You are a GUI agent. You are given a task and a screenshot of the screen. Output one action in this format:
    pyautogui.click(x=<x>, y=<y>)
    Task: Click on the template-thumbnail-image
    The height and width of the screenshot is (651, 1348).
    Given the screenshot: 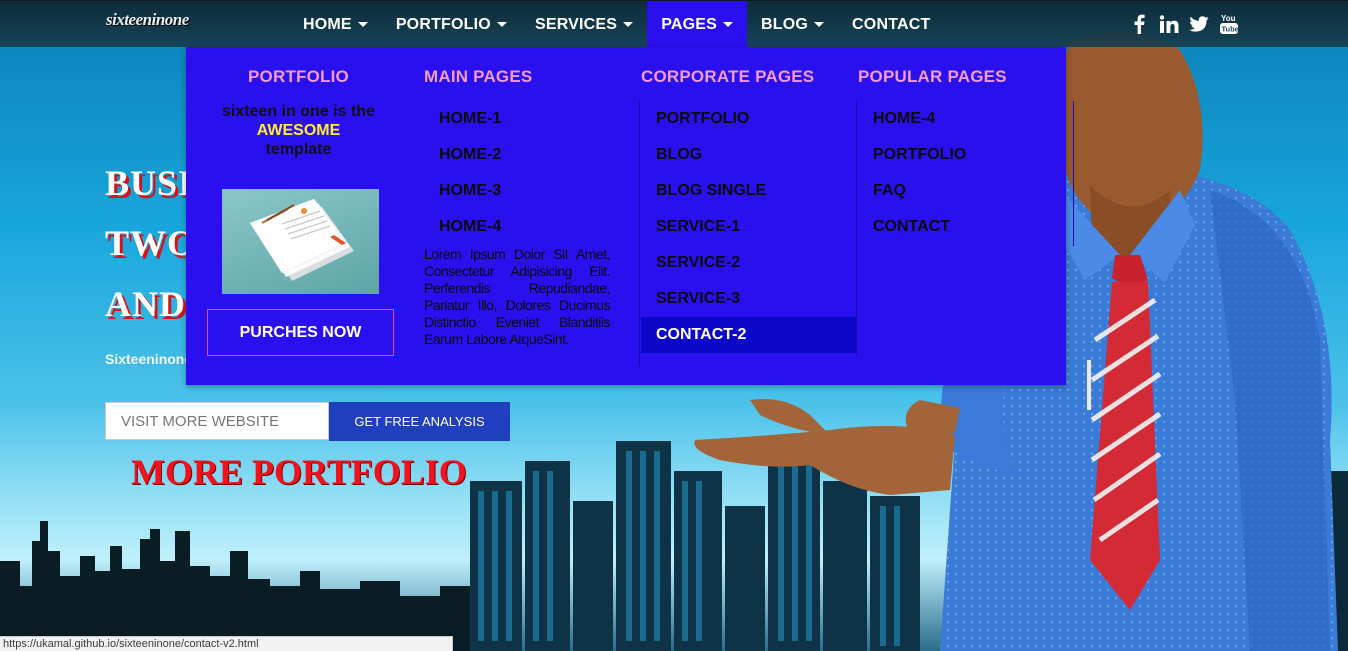 What is the action you would take?
    pyautogui.click(x=300, y=241)
    